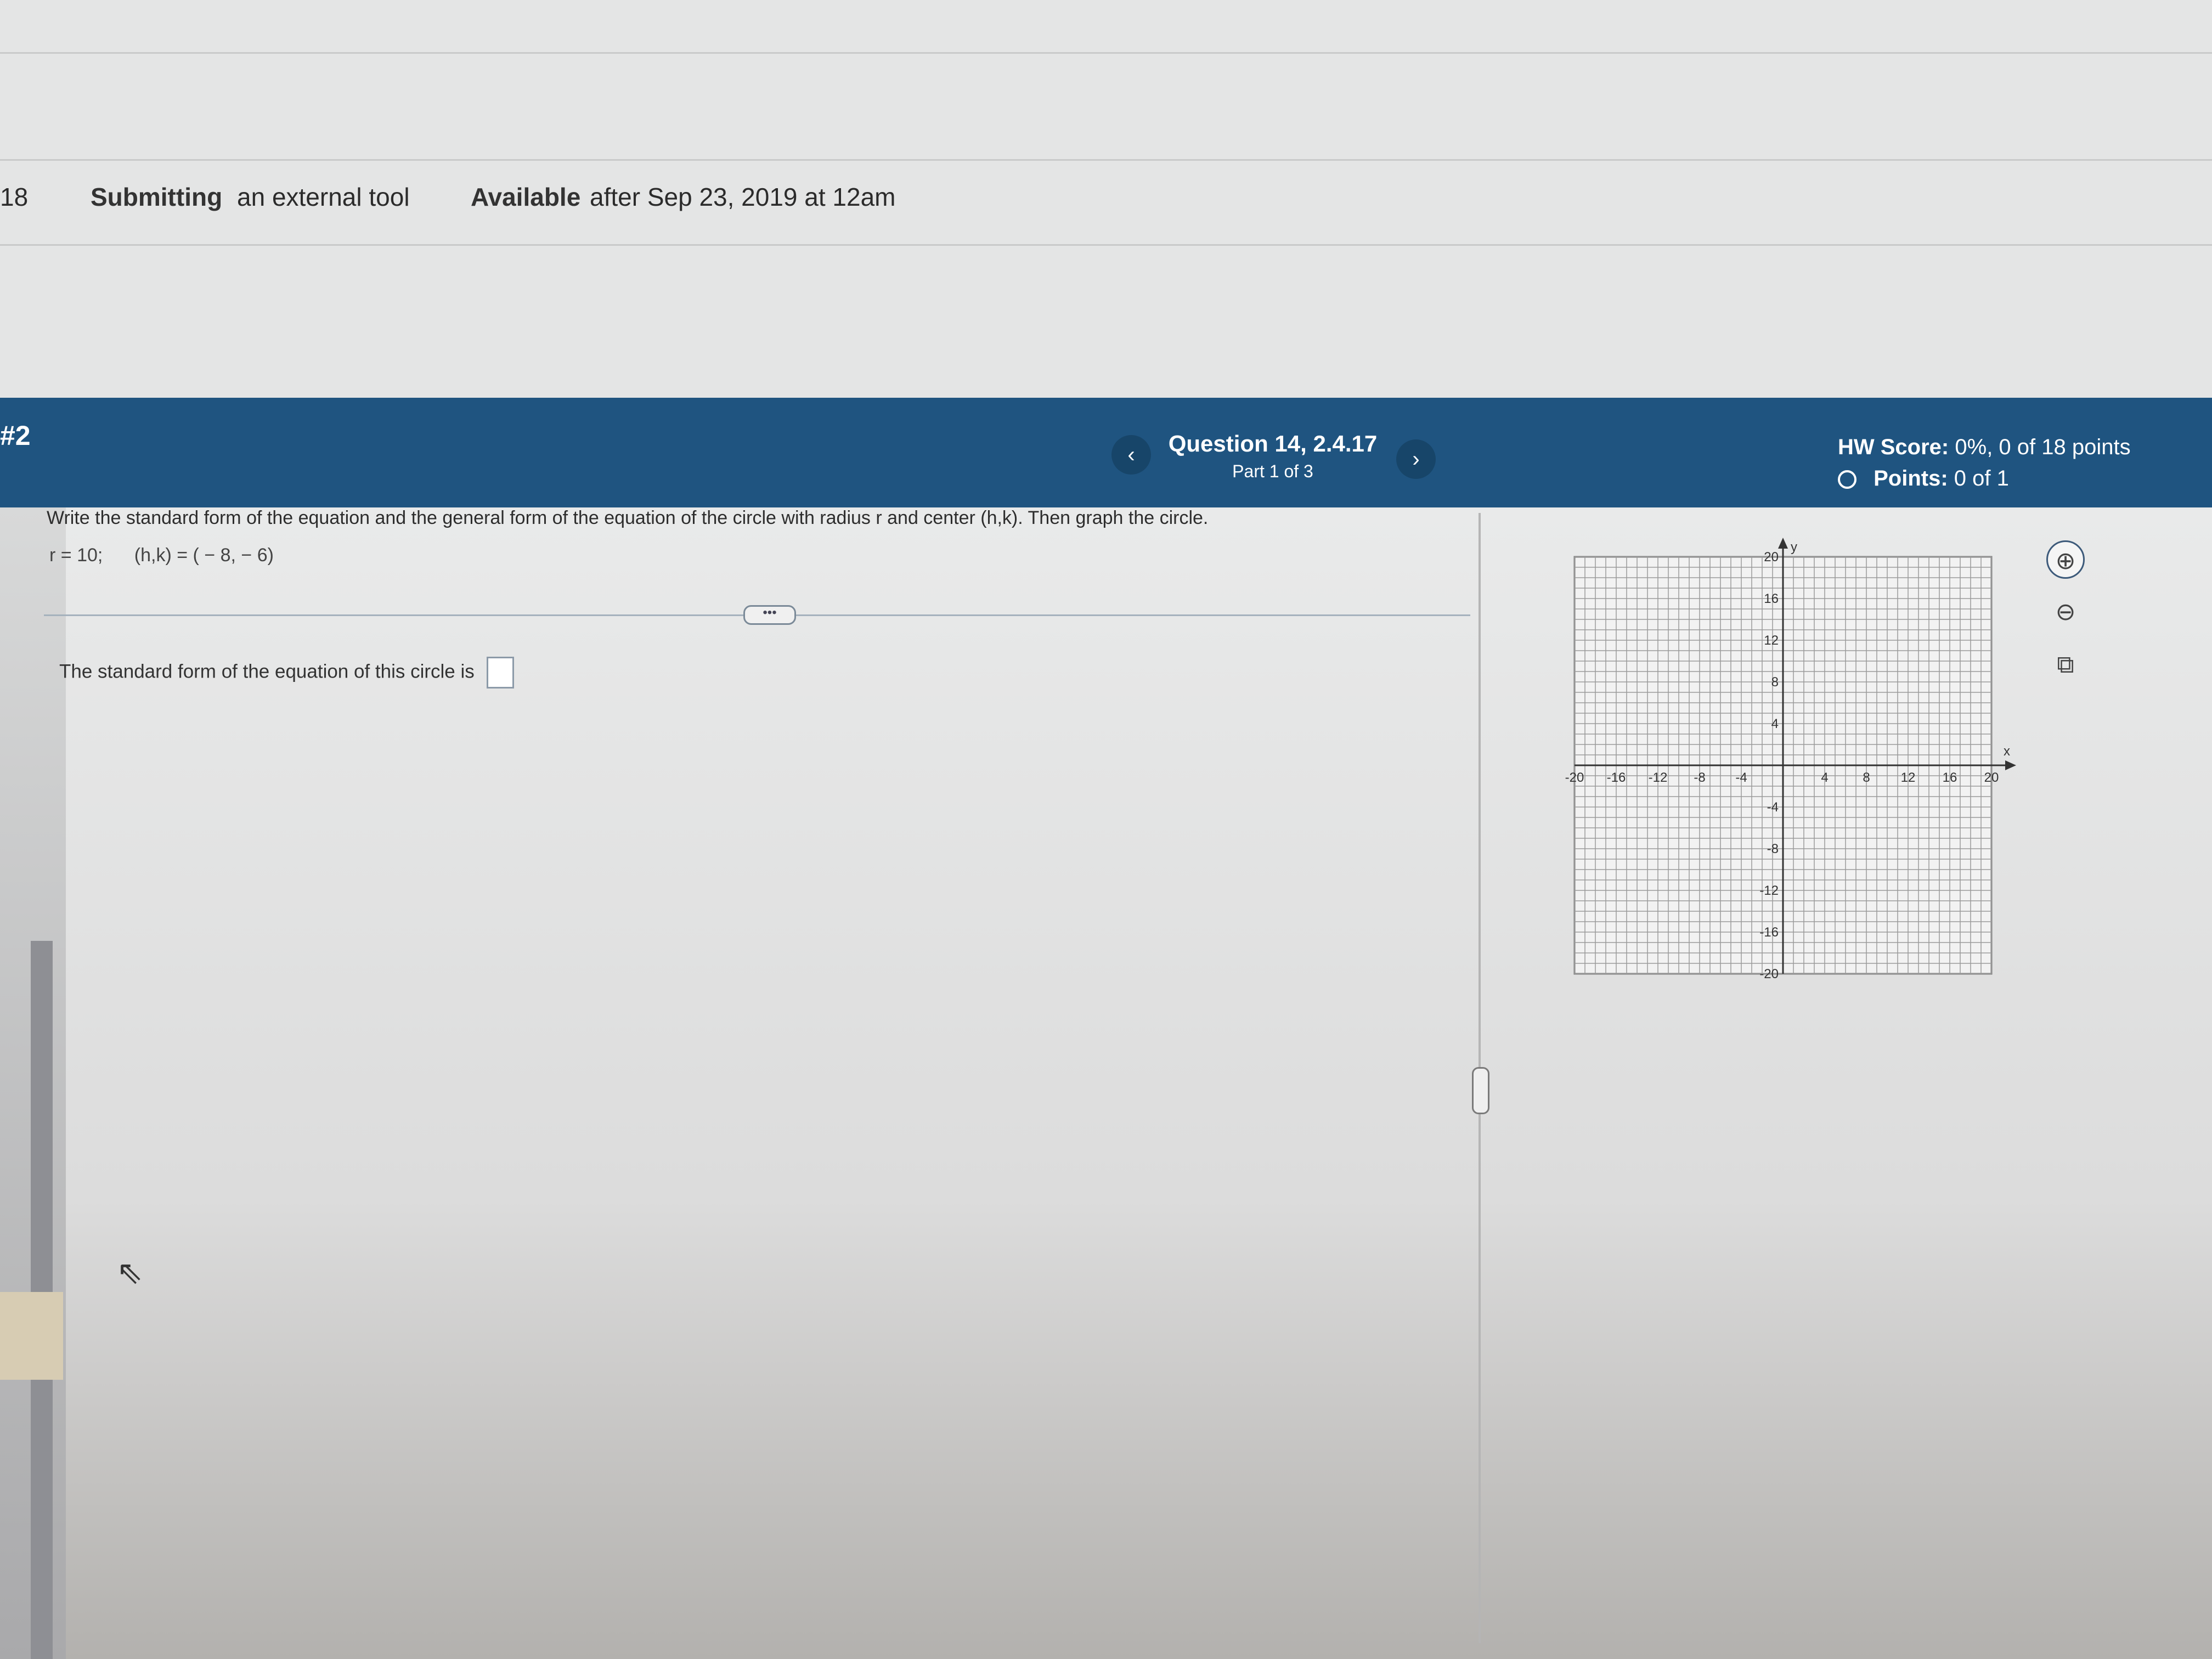  What do you see at coordinates (1894, 447) in the screenshot?
I see `hw-score-label: HW Score:` at bounding box center [1894, 447].